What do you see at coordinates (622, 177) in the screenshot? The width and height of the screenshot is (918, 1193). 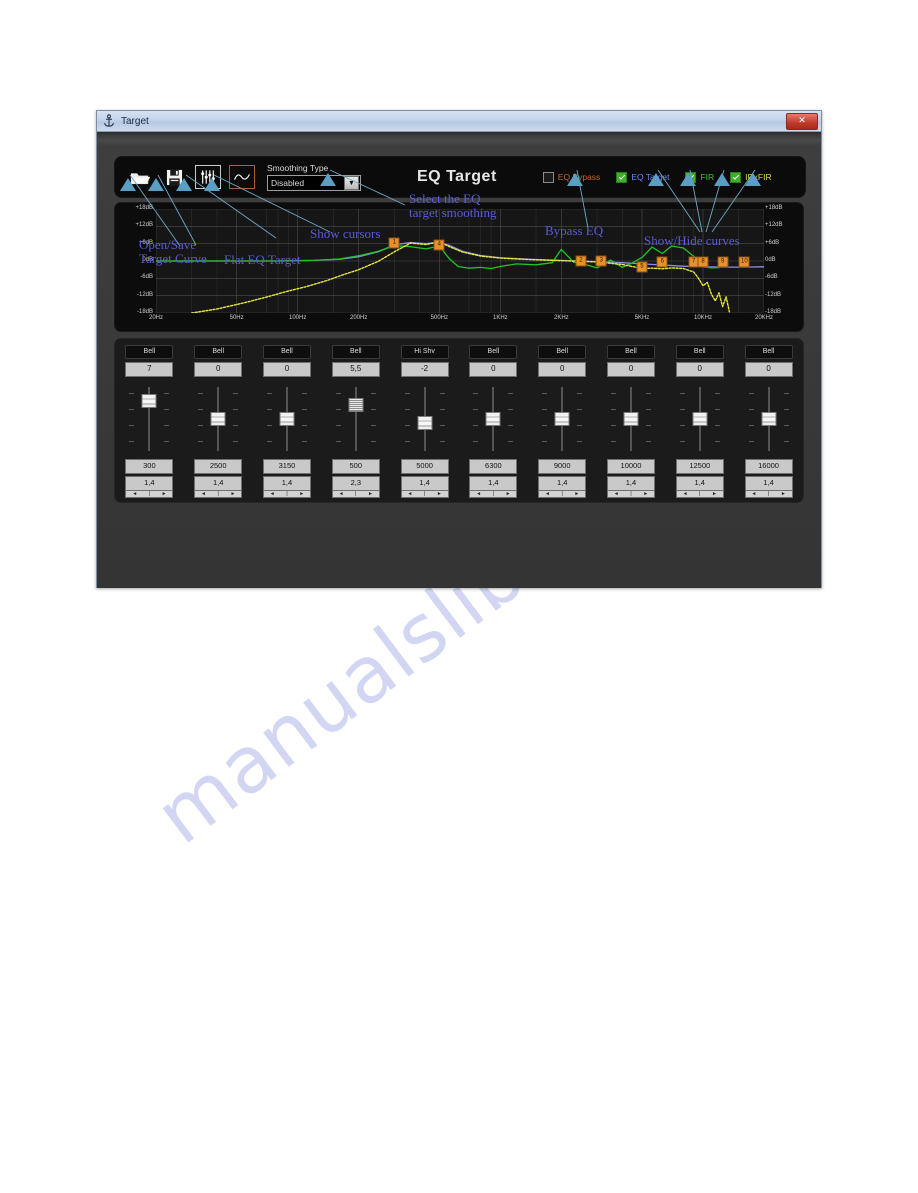 I see `checkbox-eq-target-box` at bounding box center [622, 177].